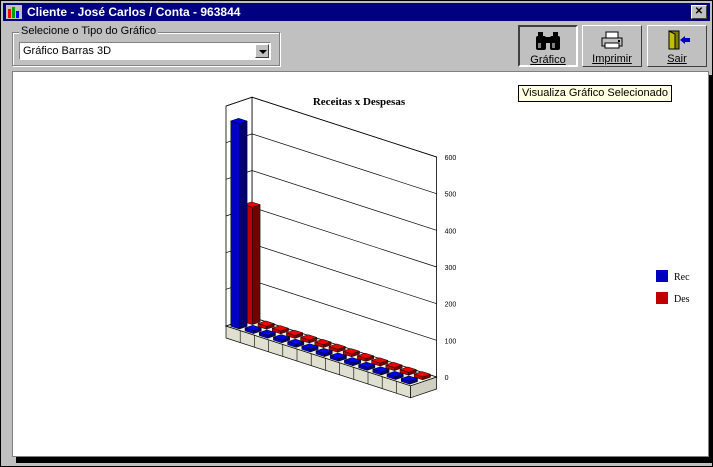  Describe the element at coordinates (447, 378) in the screenshot. I see `y-tick-label: 0` at that location.